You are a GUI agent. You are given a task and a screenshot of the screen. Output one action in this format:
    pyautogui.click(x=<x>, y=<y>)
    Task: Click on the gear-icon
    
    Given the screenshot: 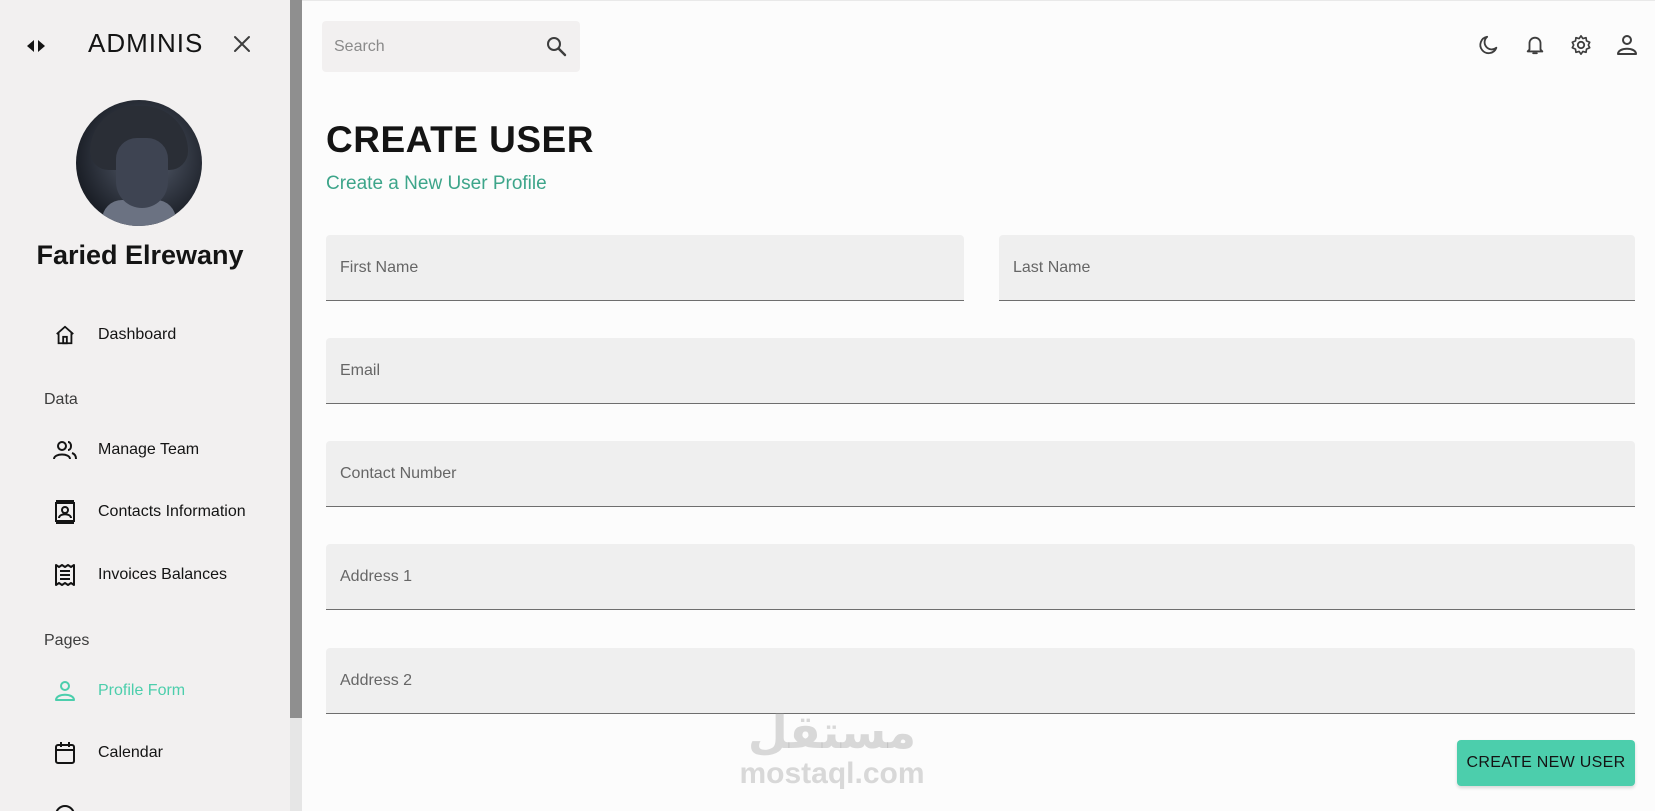 What is the action you would take?
    pyautogui.click(x=1581, y=45)
    